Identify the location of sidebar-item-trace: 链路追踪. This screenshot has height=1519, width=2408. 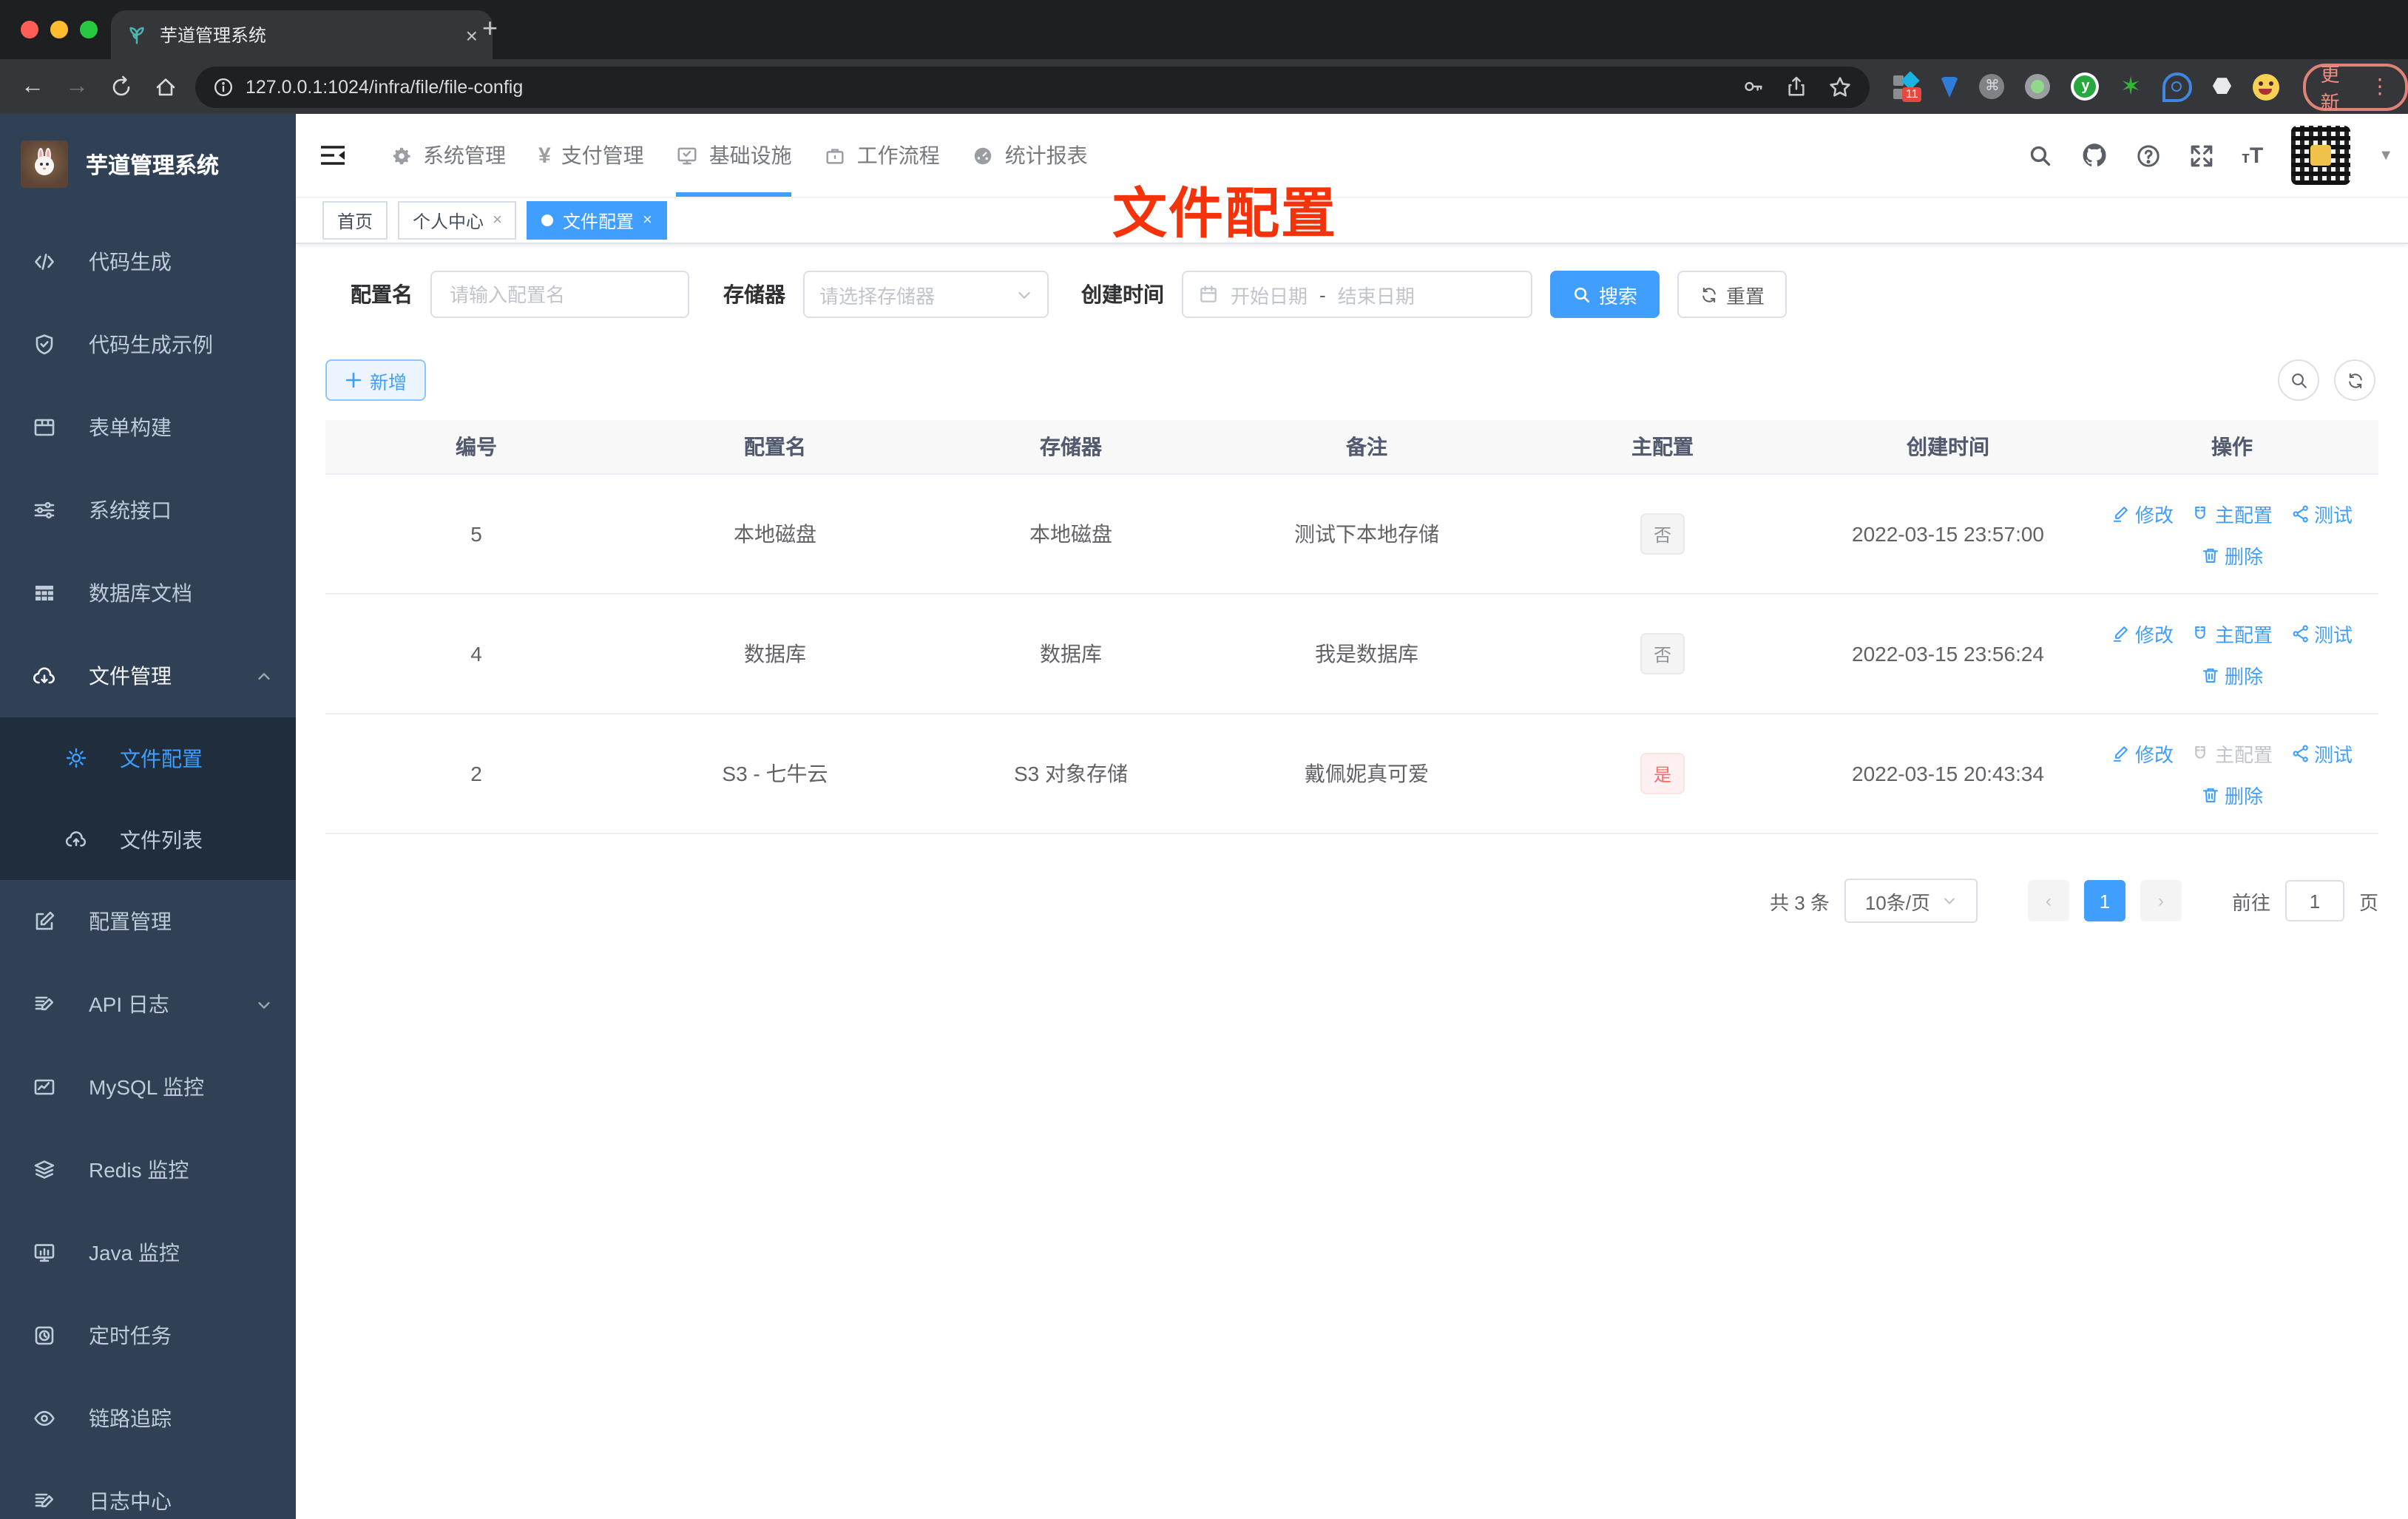
(148, 1418).